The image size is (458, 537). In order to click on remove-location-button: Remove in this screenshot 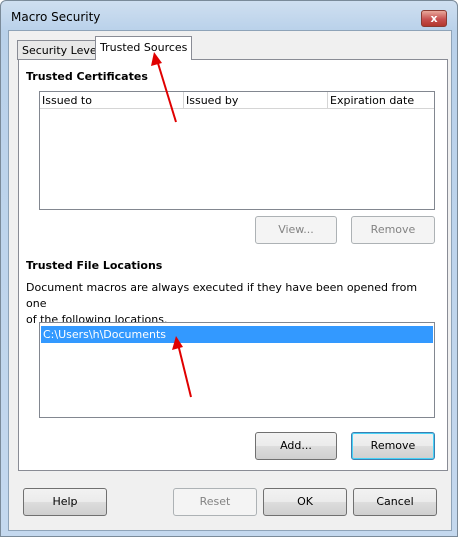, I will do `click(393, 446)`.